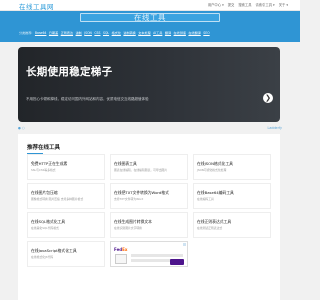 The image size is (320, 300). What do you see at coordinates (57, 199) in the screenshot?
I see `tool-description: 图像格式转换 图片压缩 支持多种图片格式` at bounding box center [57, 199].